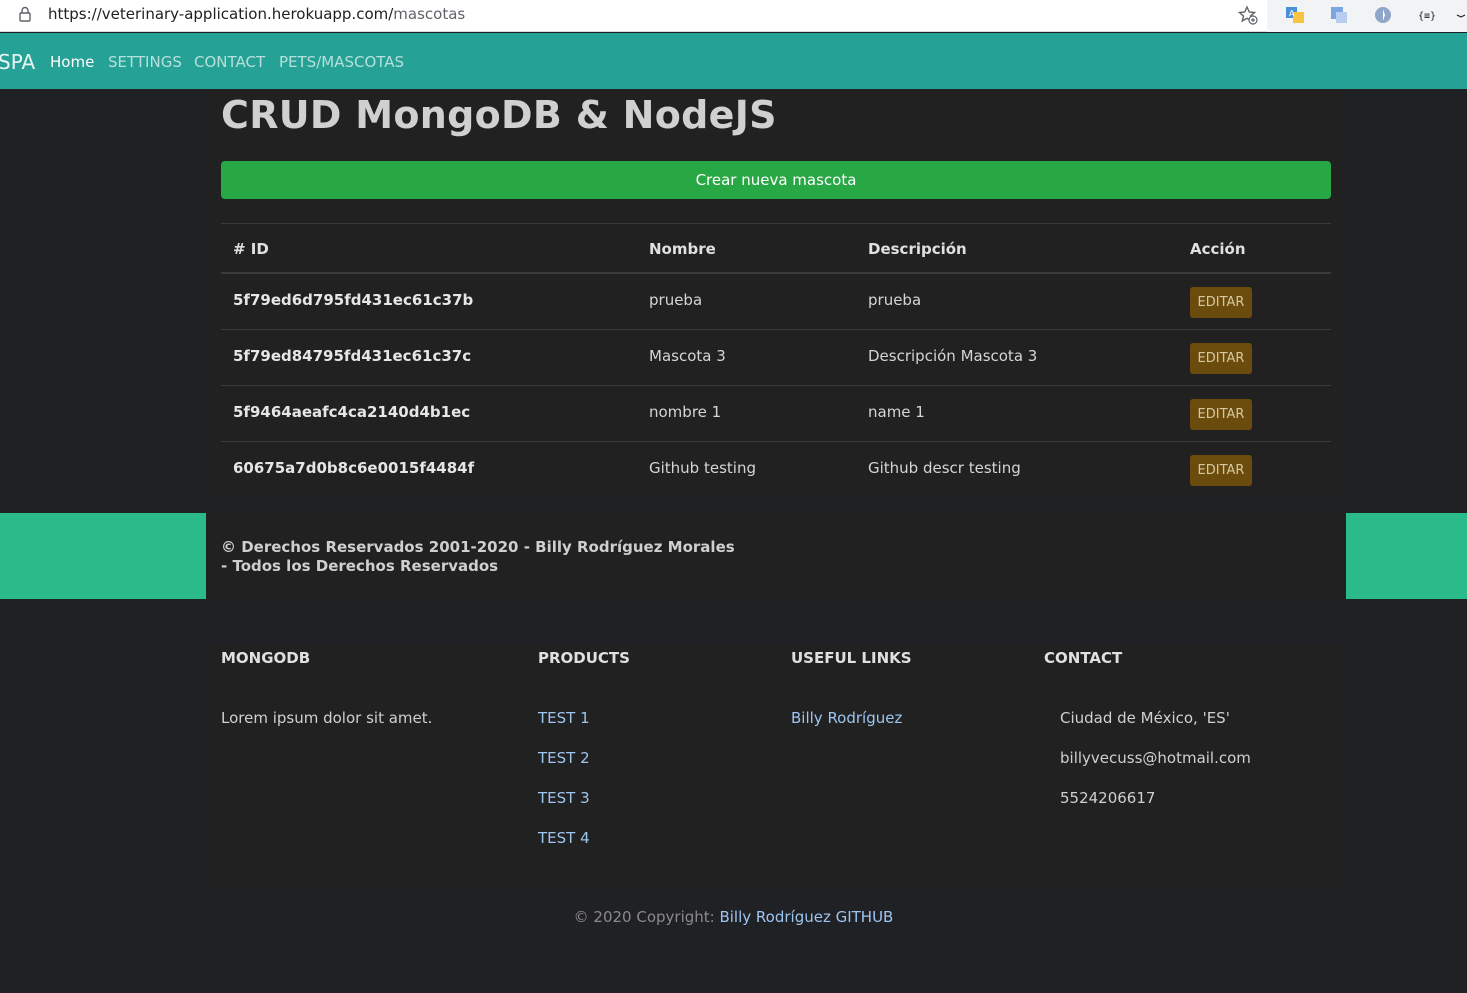 The height and width of the screenshot is (993, 1467). Describe the element at coordinates (352, 412) in the screenshot. I see `row-id: 5f9464aeafc4ca2140d4b1ec` at that location.